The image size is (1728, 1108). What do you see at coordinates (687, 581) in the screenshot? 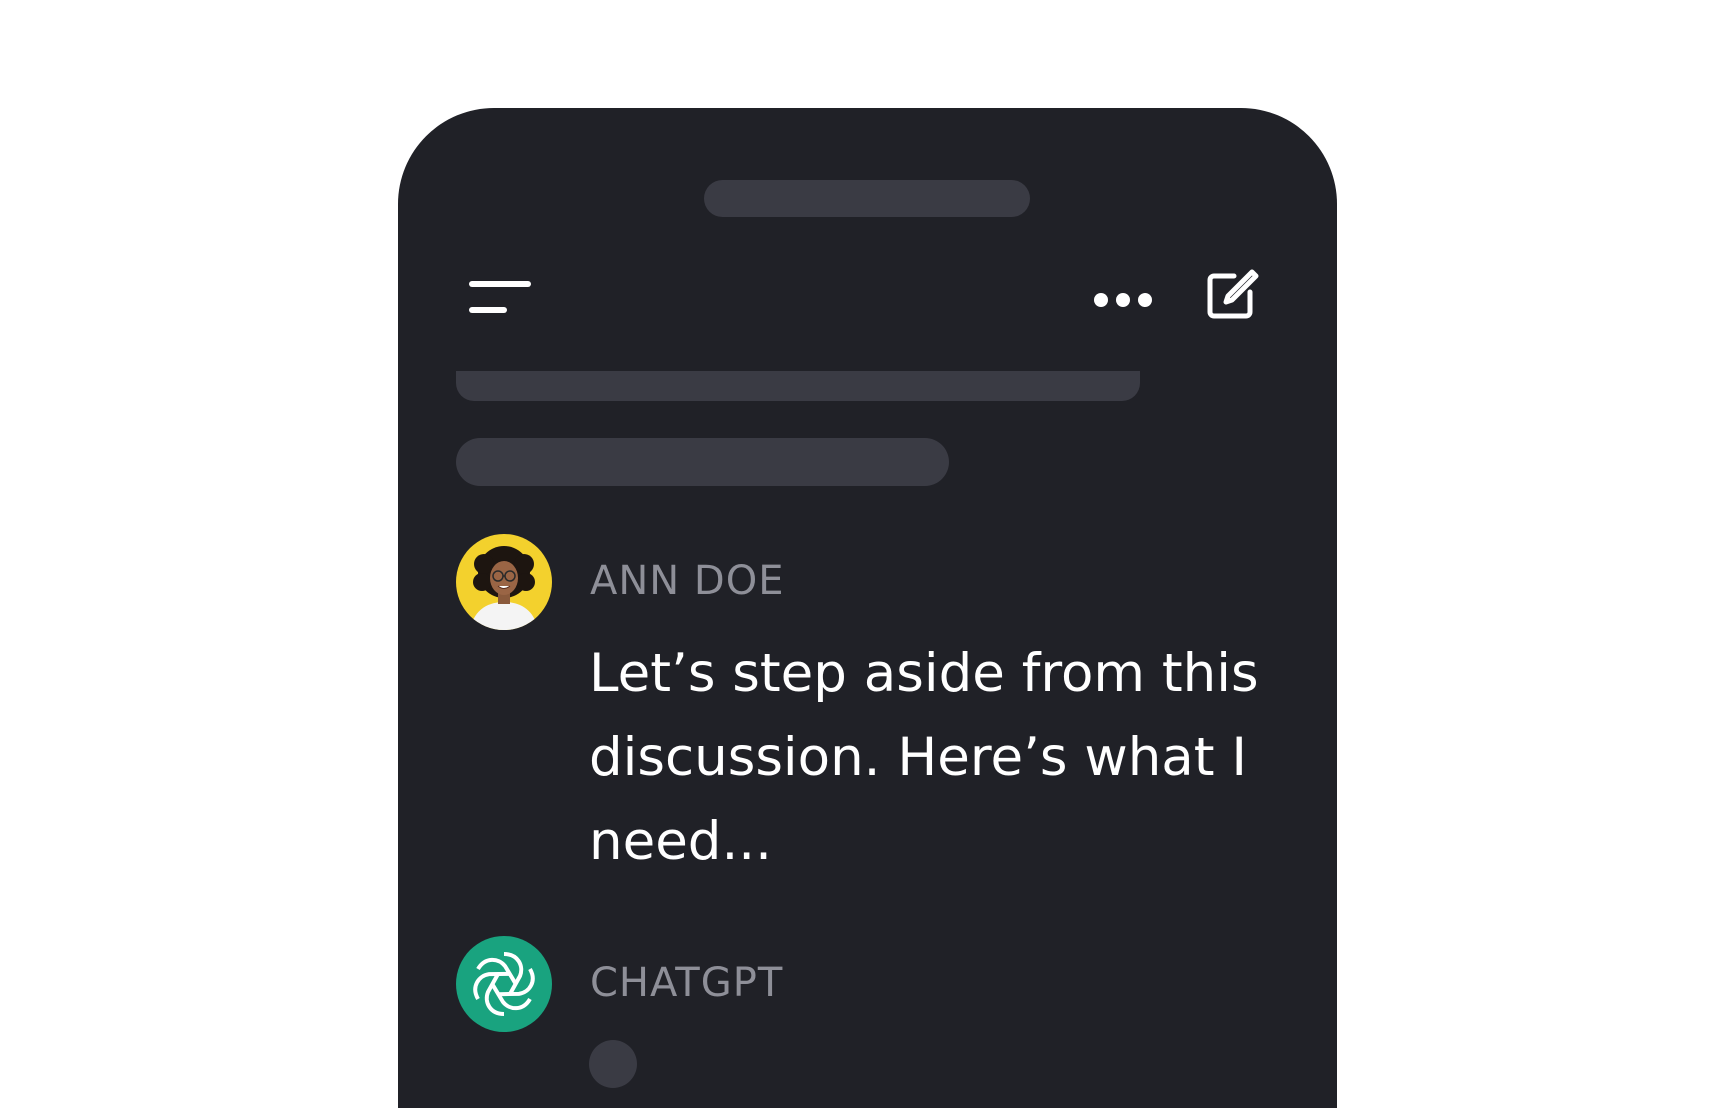
I see `sender-name: ANN DOE` at bounding box center [687, 581].